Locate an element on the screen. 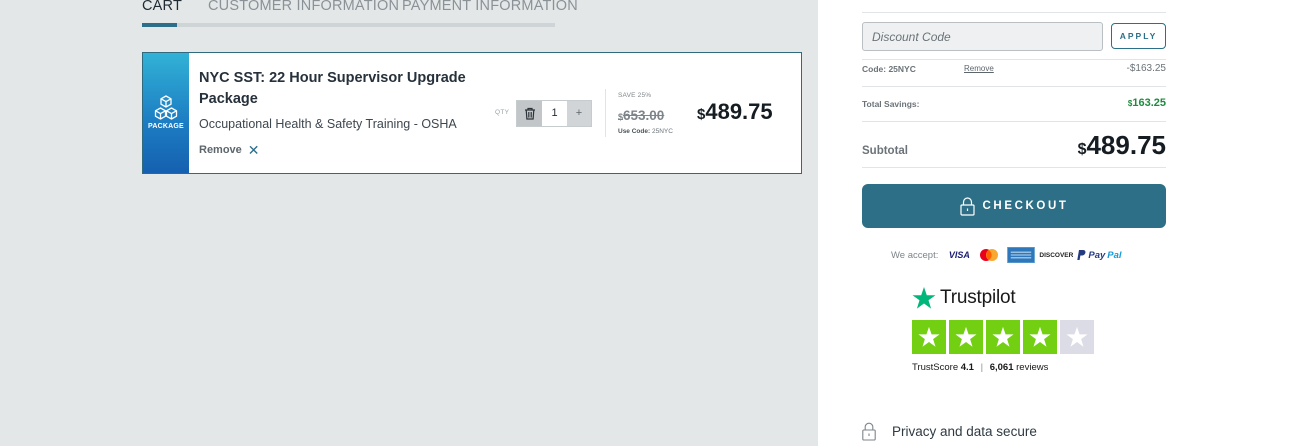 The image size is (1307, 446). delete-item-button is located at coordinates (529, 113).